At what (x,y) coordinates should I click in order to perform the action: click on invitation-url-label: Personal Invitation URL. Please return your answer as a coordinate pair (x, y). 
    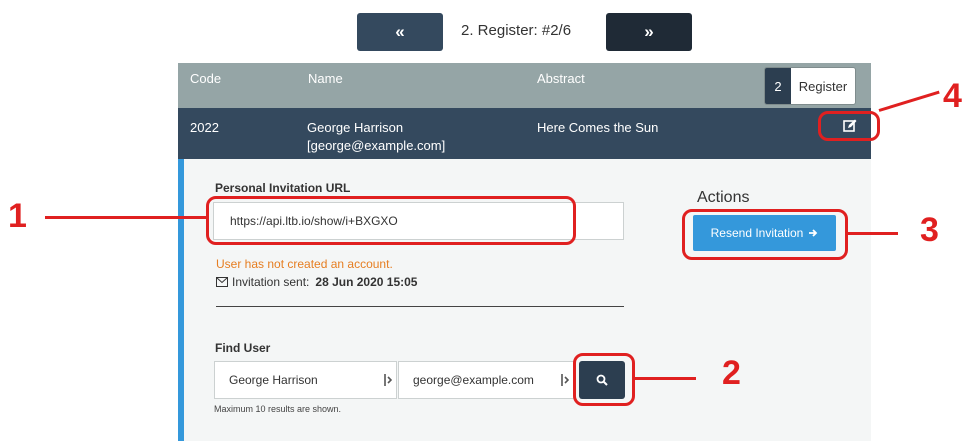
    Looking at the image, I should click on (283, 188).